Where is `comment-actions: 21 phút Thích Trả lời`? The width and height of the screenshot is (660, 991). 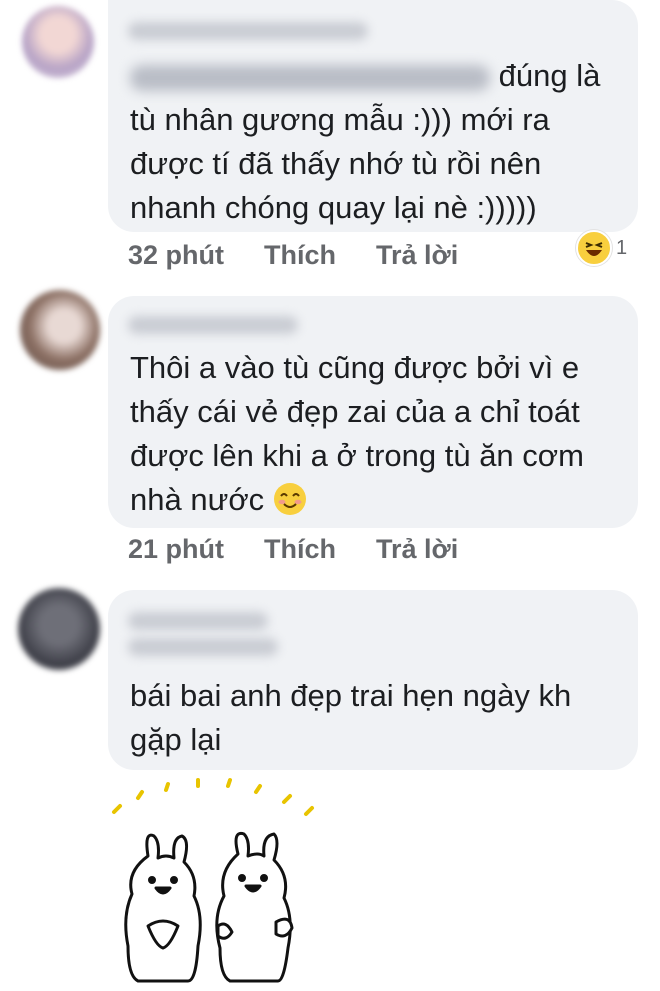 comment-actions: 21 phút Thích Trả lời is located at coordinates (293, 549).